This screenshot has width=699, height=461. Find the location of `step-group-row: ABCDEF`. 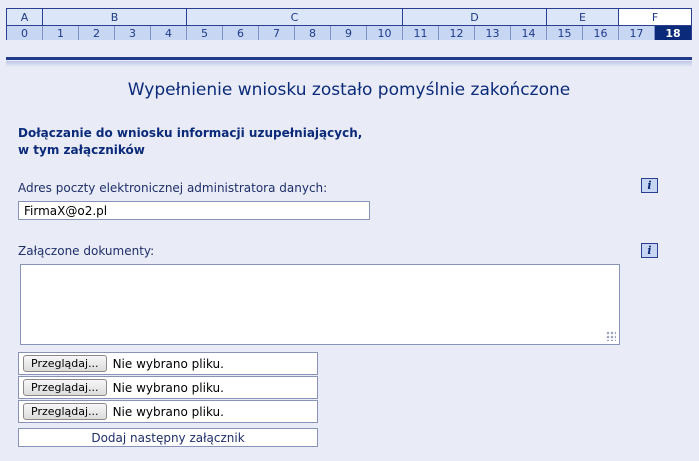

step-group-row: ABCDEF is located at coordinates (349, 17).